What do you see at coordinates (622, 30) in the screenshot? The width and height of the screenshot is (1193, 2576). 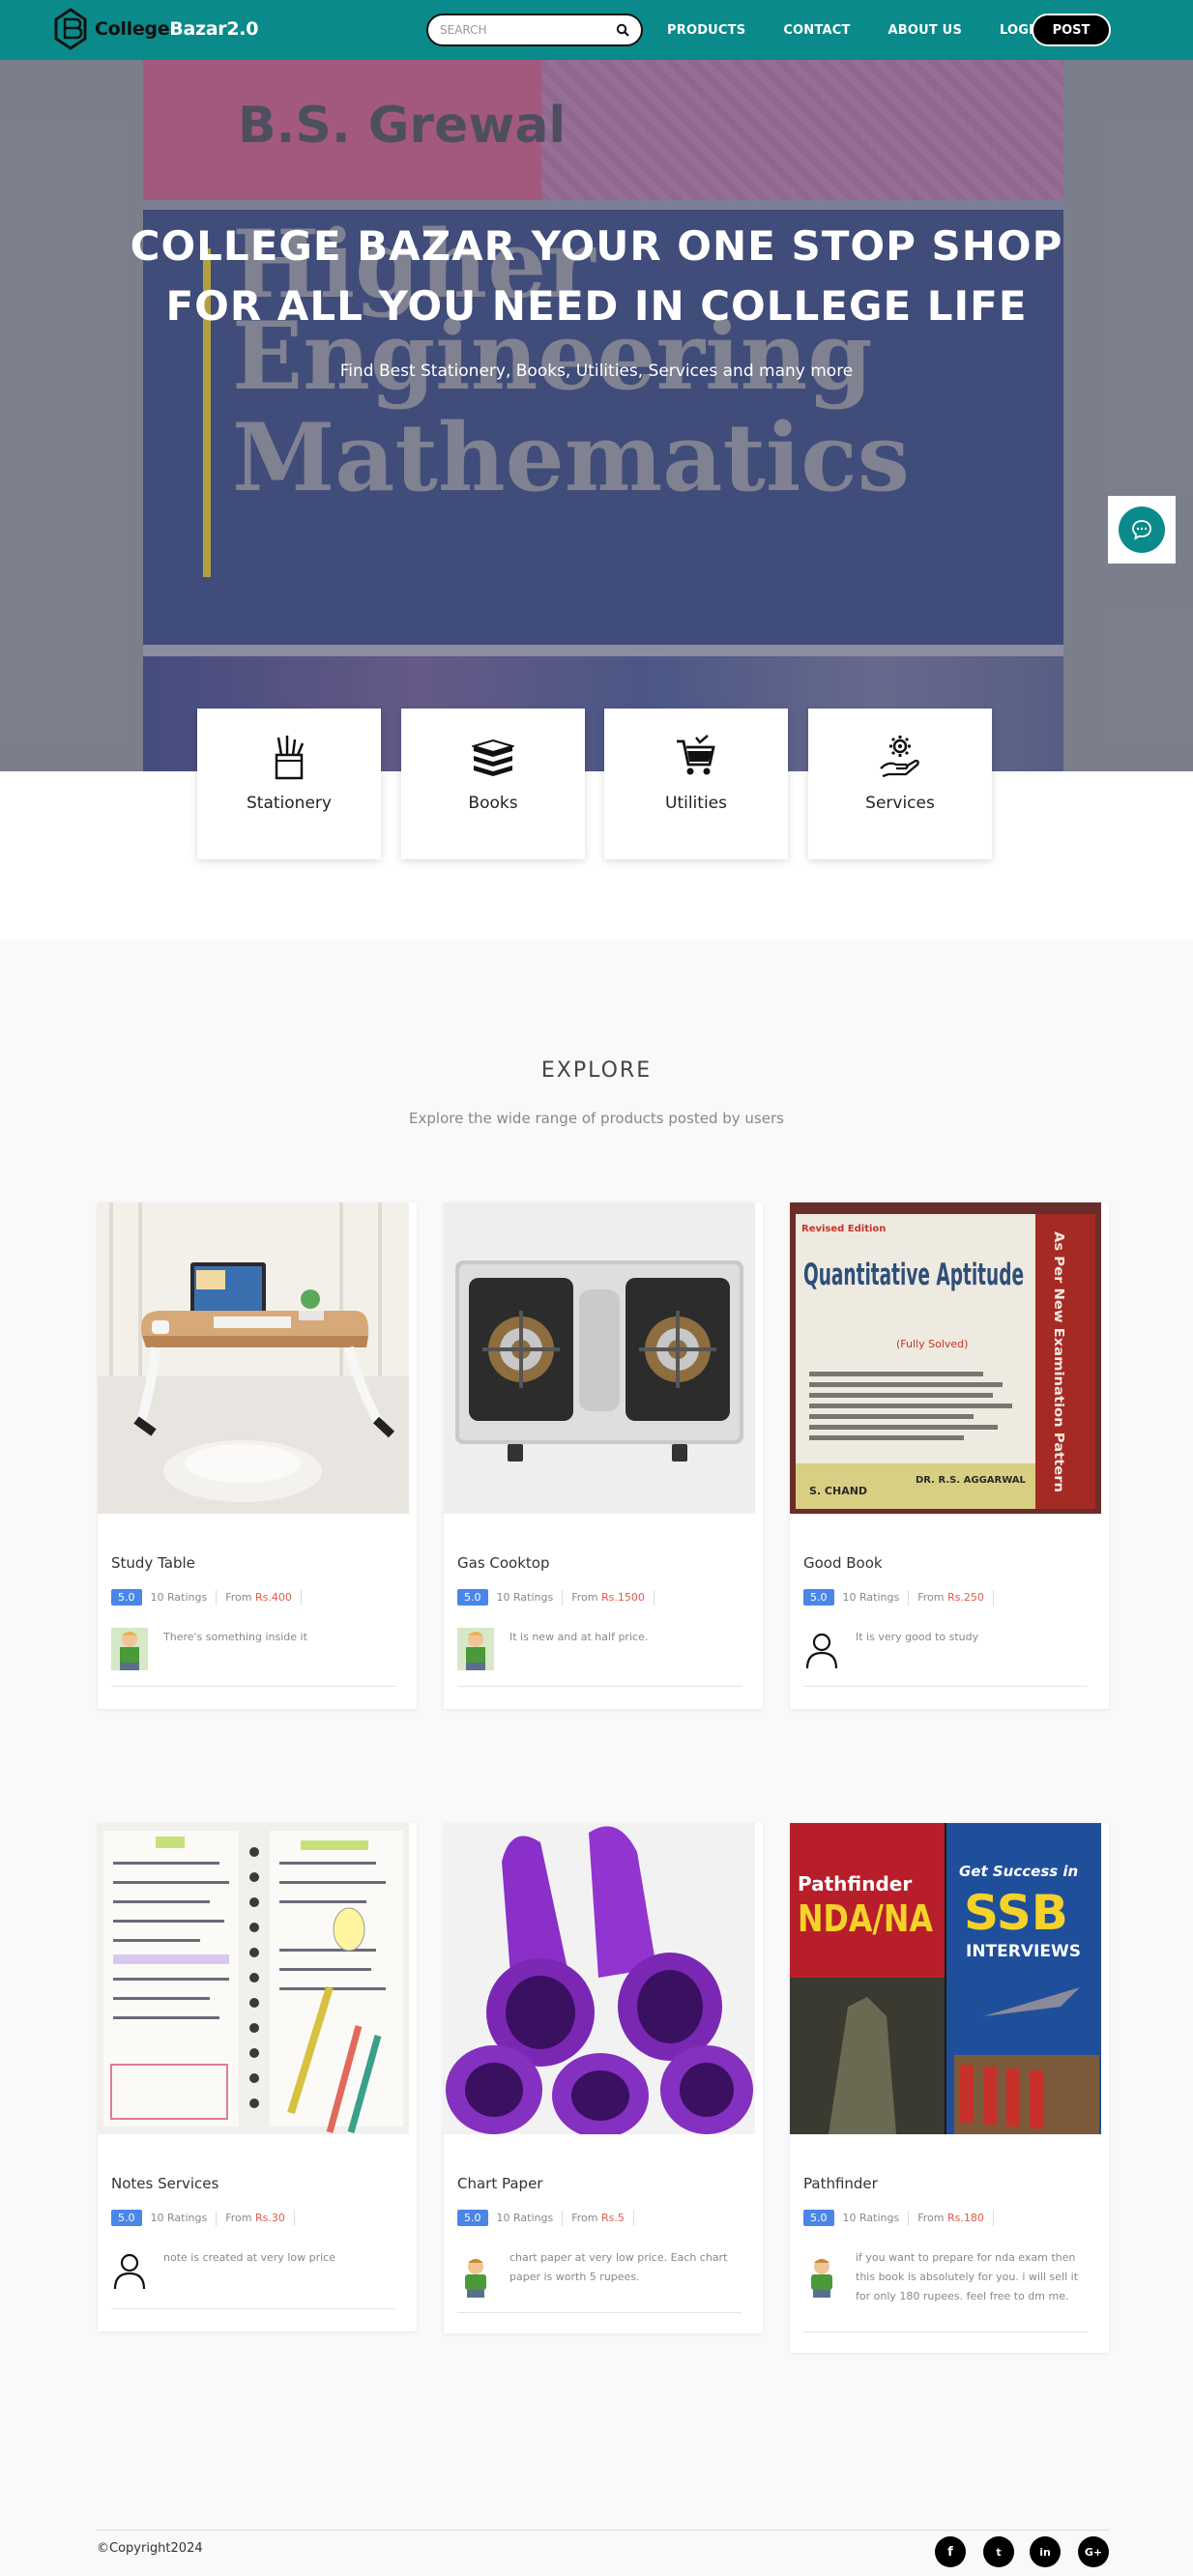 I see `search-icon` at bounding box center [622, 30].